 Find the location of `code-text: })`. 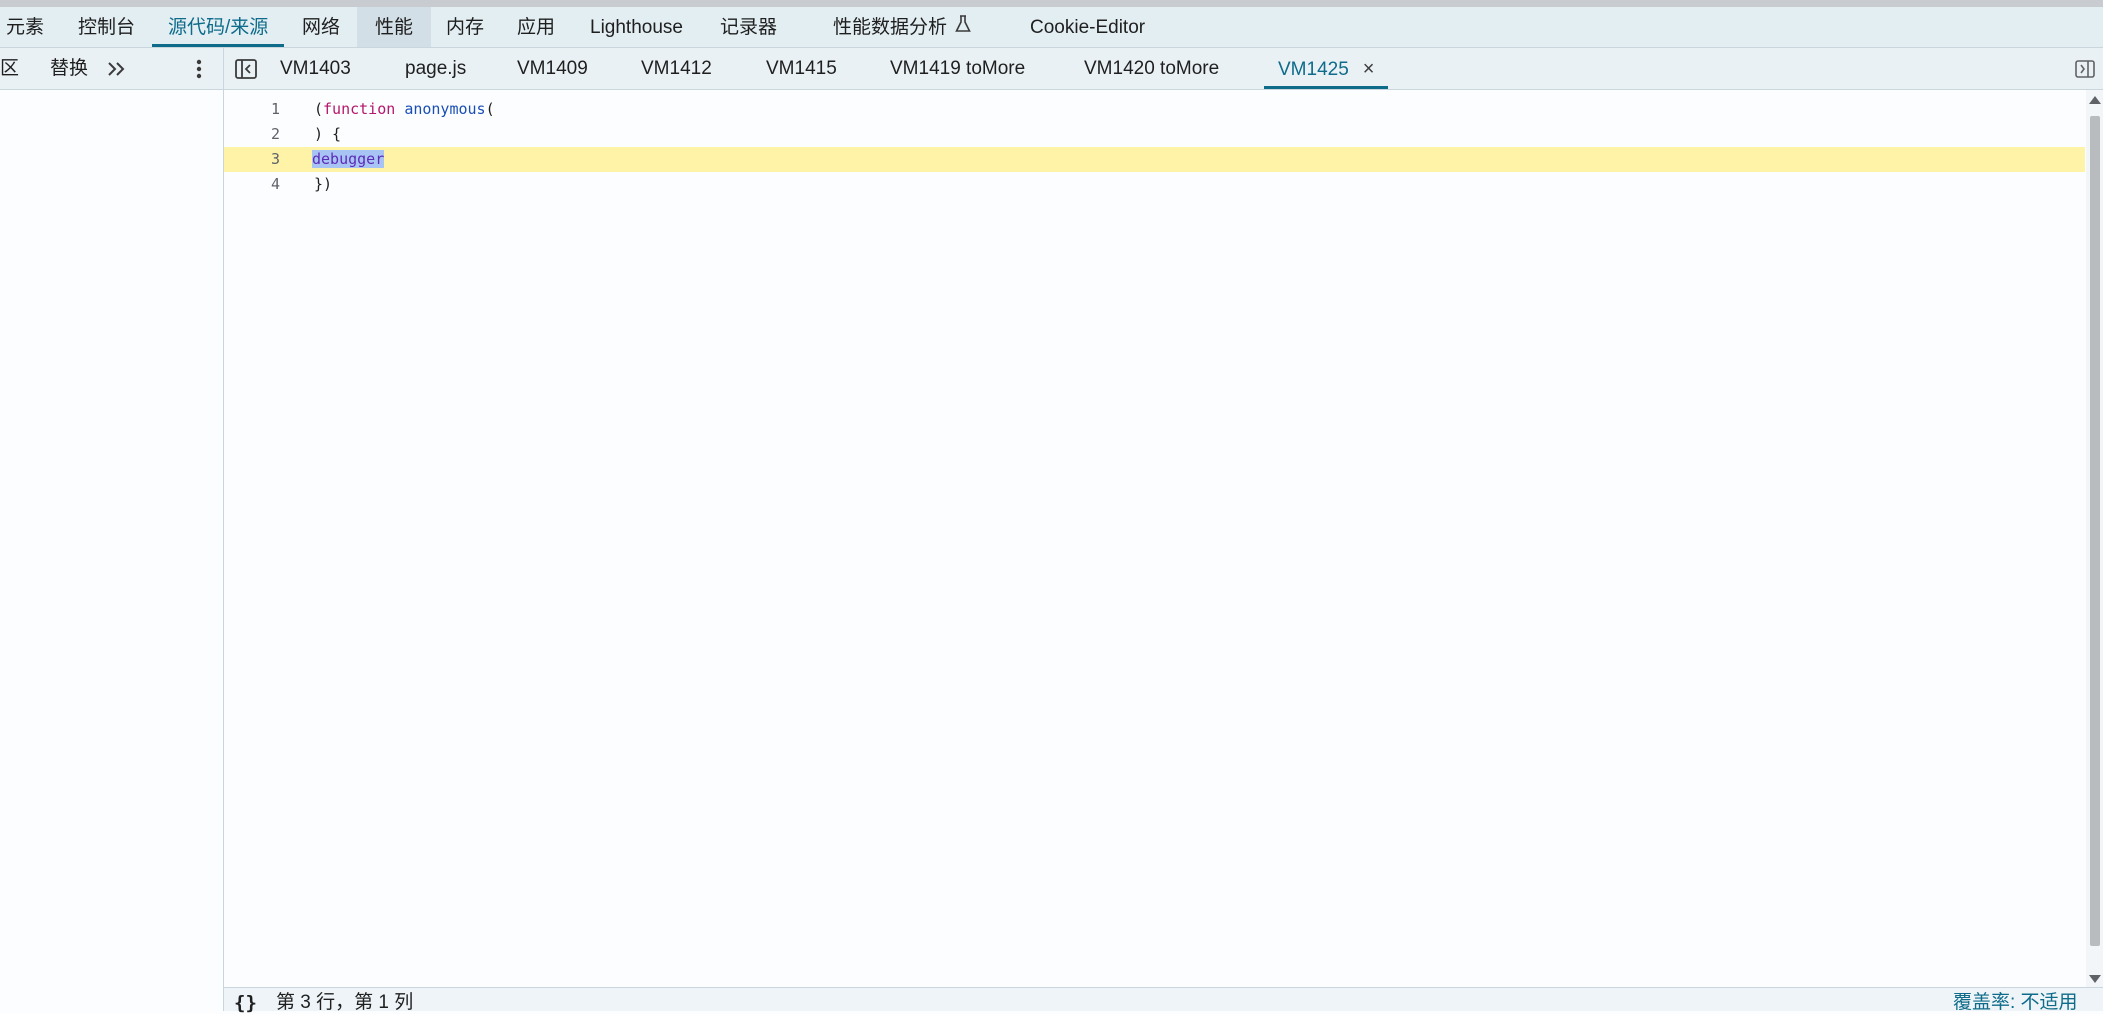

code-text: }) is located at coordinates (323, 184).